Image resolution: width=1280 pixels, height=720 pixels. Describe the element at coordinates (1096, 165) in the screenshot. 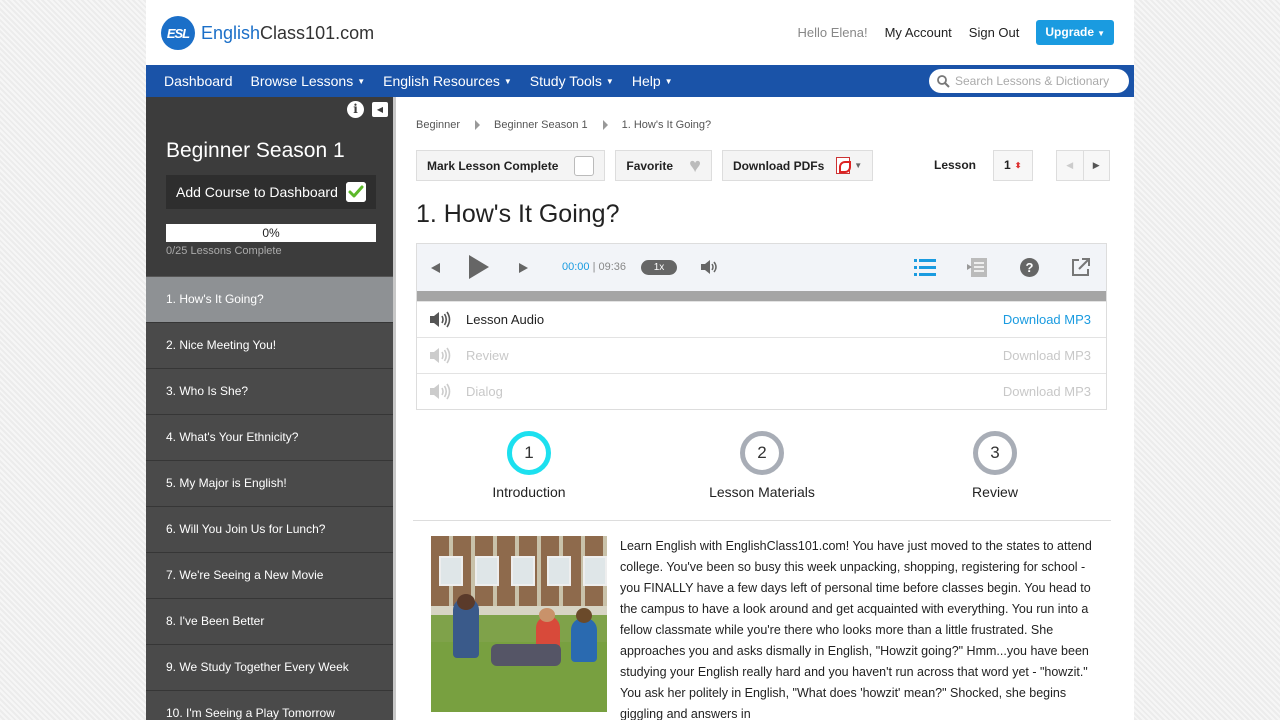

I see `next-lesson-icon: ▶` at that location.